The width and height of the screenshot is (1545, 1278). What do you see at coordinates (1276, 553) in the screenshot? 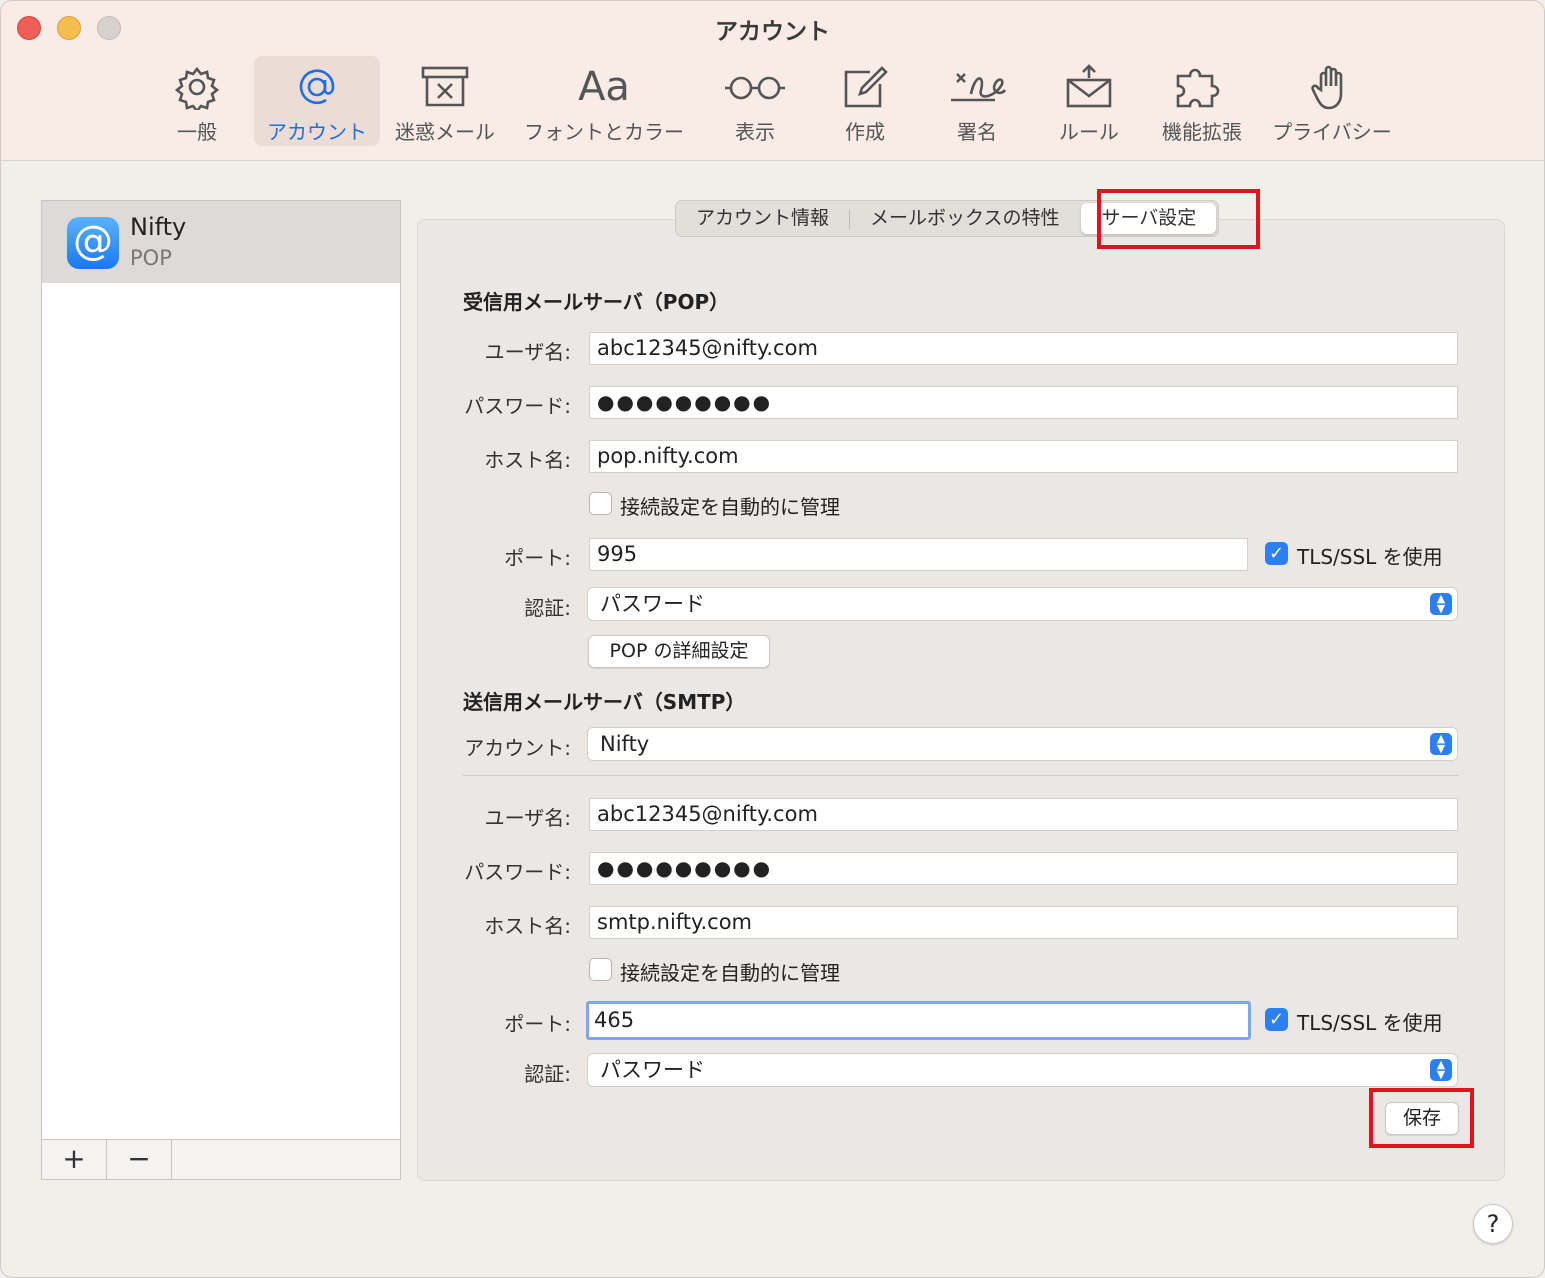
I see `incoming-tls-checkbox: ✓` at bounding box center [1276, 553].